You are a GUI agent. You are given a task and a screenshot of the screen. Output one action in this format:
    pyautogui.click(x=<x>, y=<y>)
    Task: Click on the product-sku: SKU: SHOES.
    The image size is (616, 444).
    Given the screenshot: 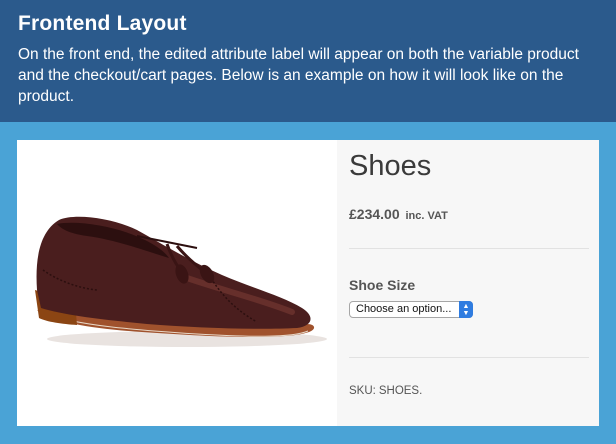 What is the action you would take?
    pyautogui.click(x=385, y=391)
    